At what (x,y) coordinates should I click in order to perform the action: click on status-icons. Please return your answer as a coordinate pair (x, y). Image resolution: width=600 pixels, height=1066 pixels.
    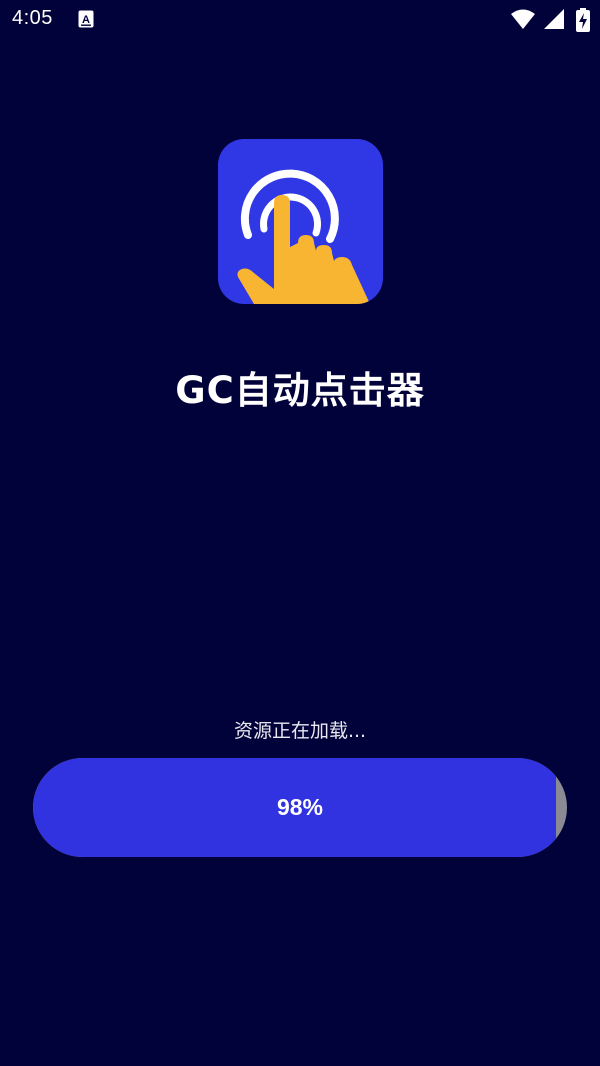
    Looking at the image, I should click on (551, 20).